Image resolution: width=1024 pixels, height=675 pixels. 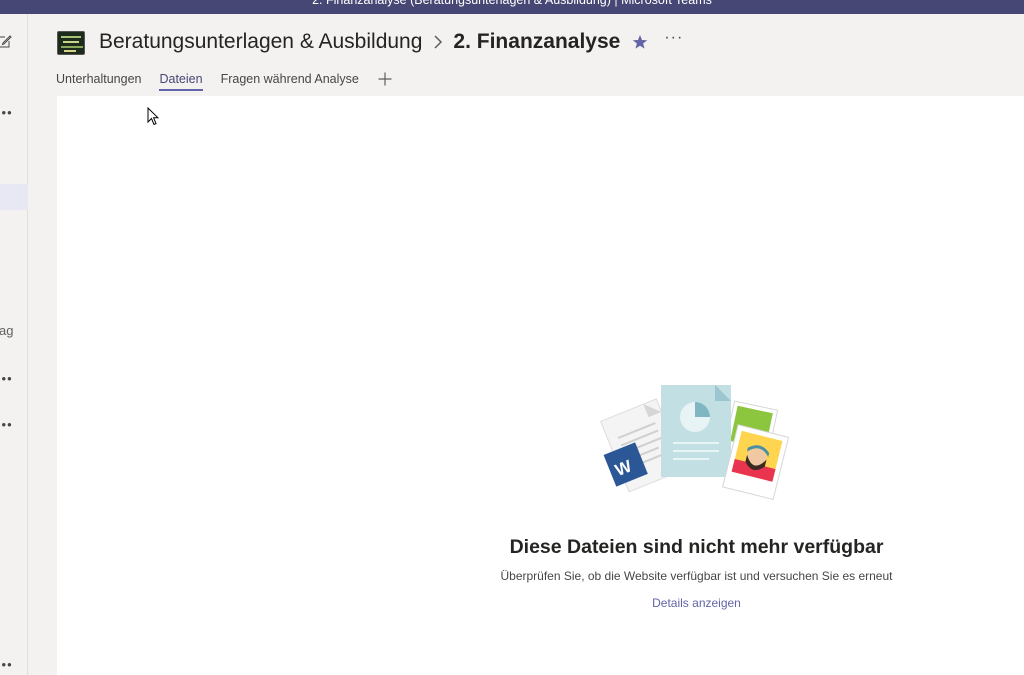 What do you see at coordinates (694, 443) in the screenshot?
I see `files-unavailable-illustration: W` at bounding box center [694, 443].